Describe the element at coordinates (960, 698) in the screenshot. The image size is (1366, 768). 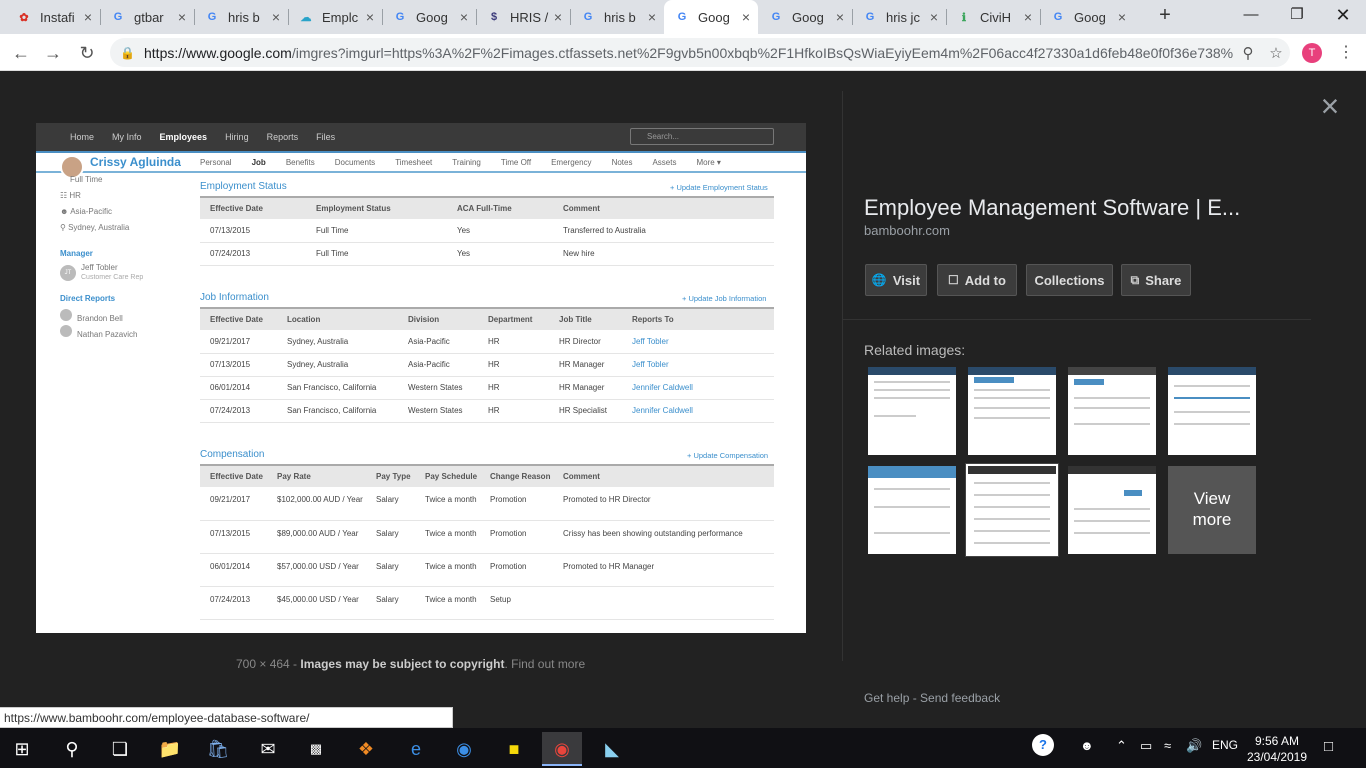
I see `send-feedback-link: Send feedback` at that location.